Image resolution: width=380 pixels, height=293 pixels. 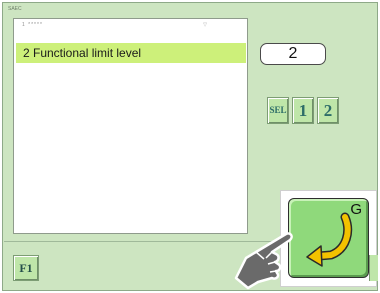 What do you see at coordinates (263, 261) in the screenshot?
I see `pointing-hand-icon` at bounding box center [263, 261].